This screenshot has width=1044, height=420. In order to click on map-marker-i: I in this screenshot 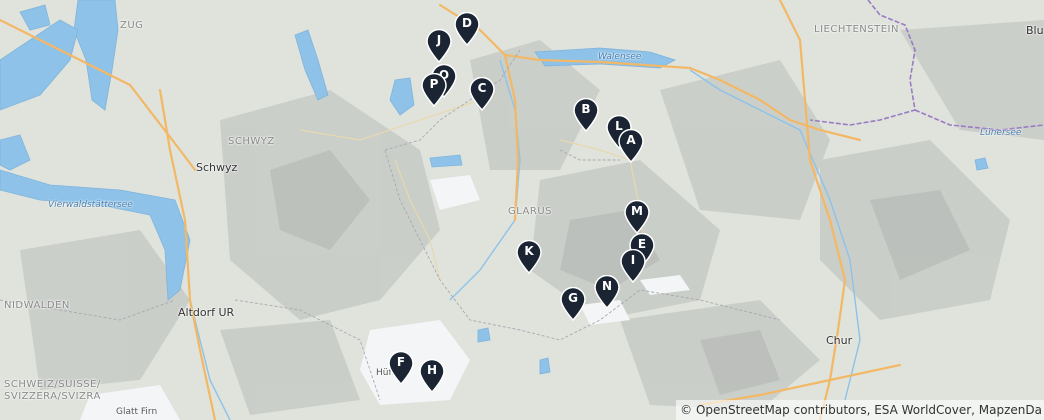, I will do `click(633, 266)`.